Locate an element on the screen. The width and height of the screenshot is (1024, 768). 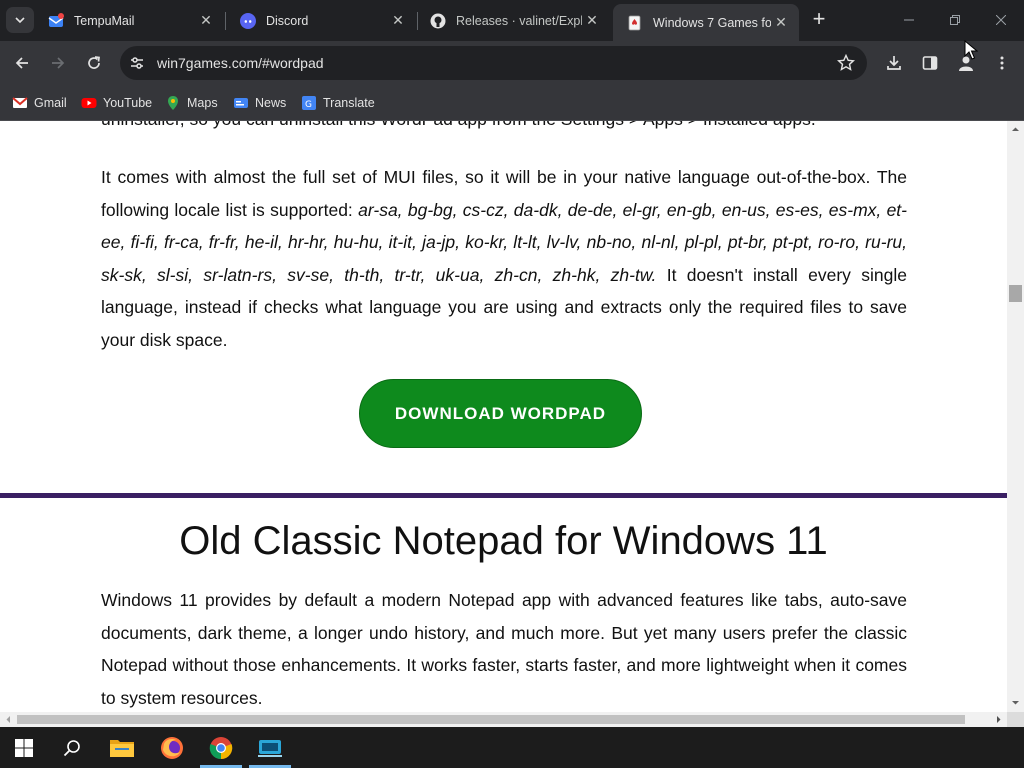
back-button is located at coordinates (22, 63).